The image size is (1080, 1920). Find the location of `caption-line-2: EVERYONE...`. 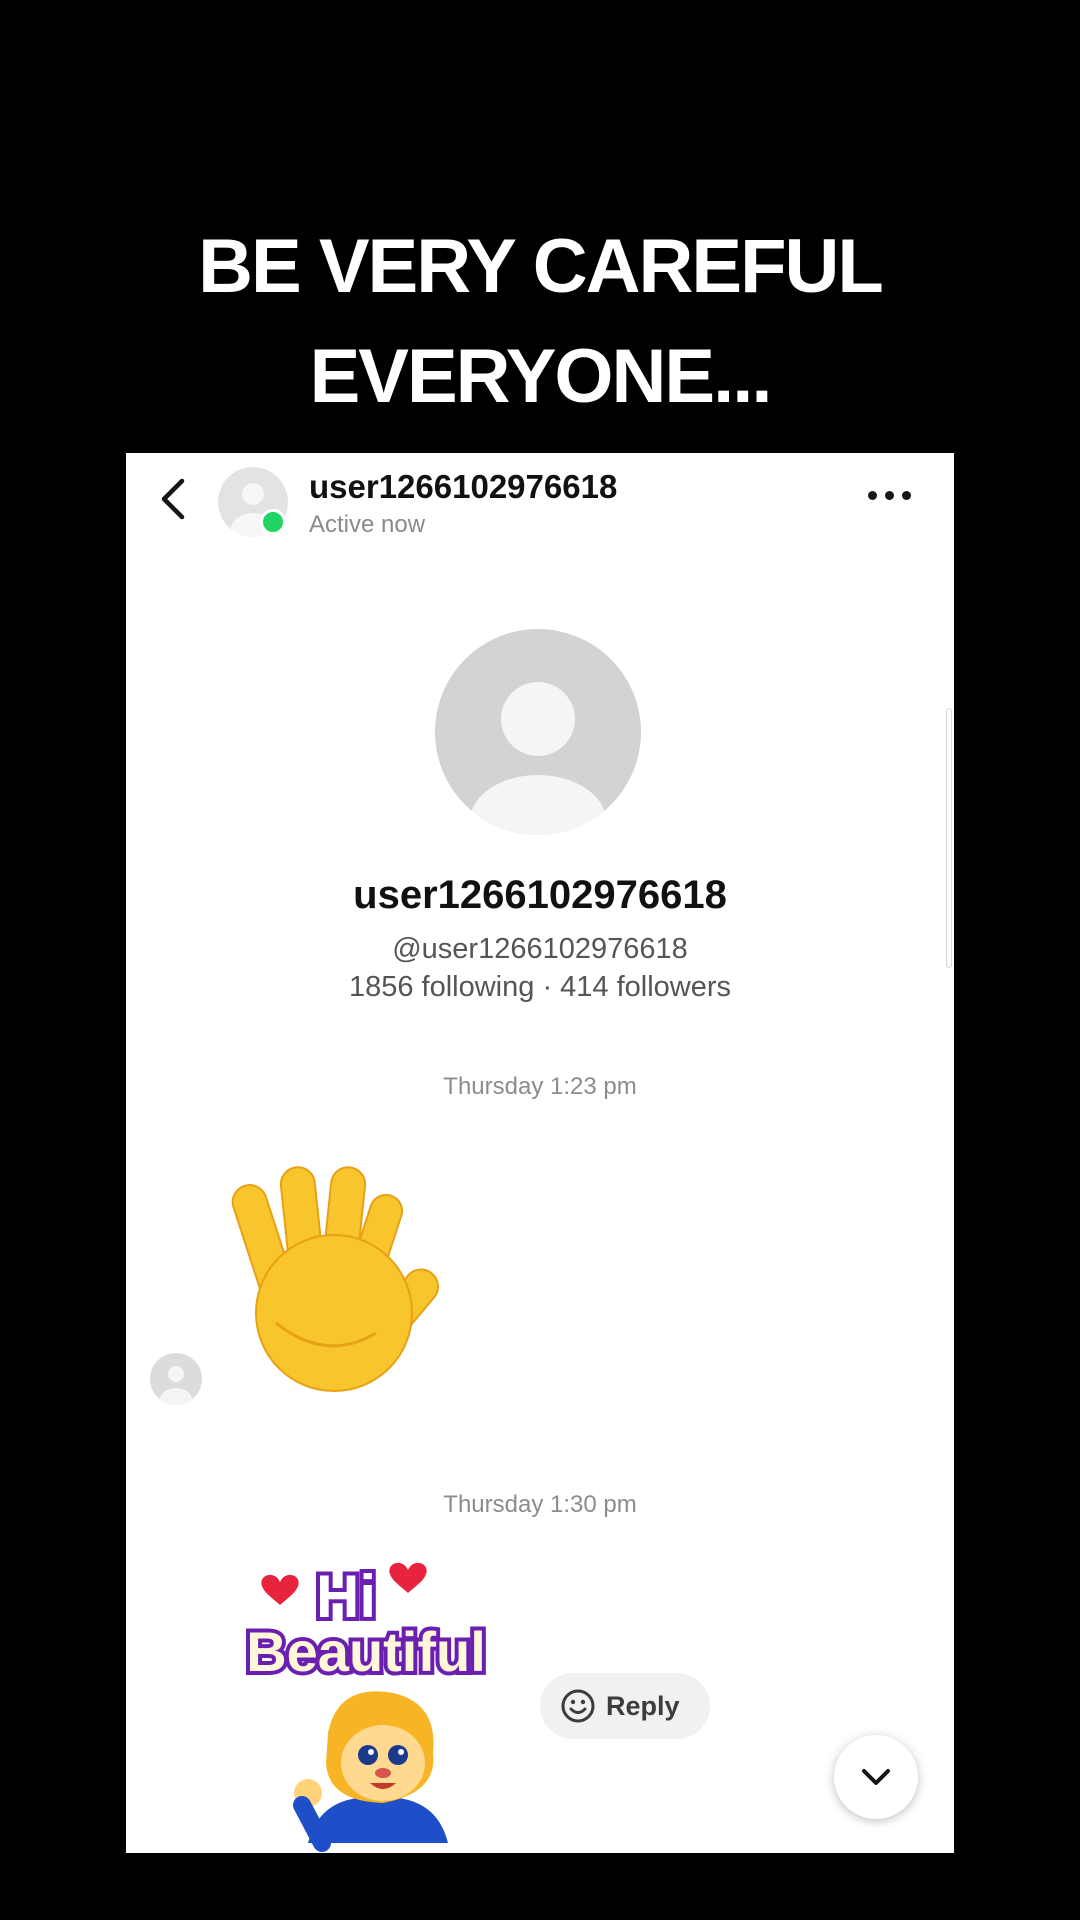

caption-line-2: EVERYONE... is located at coordinates (541, 376).